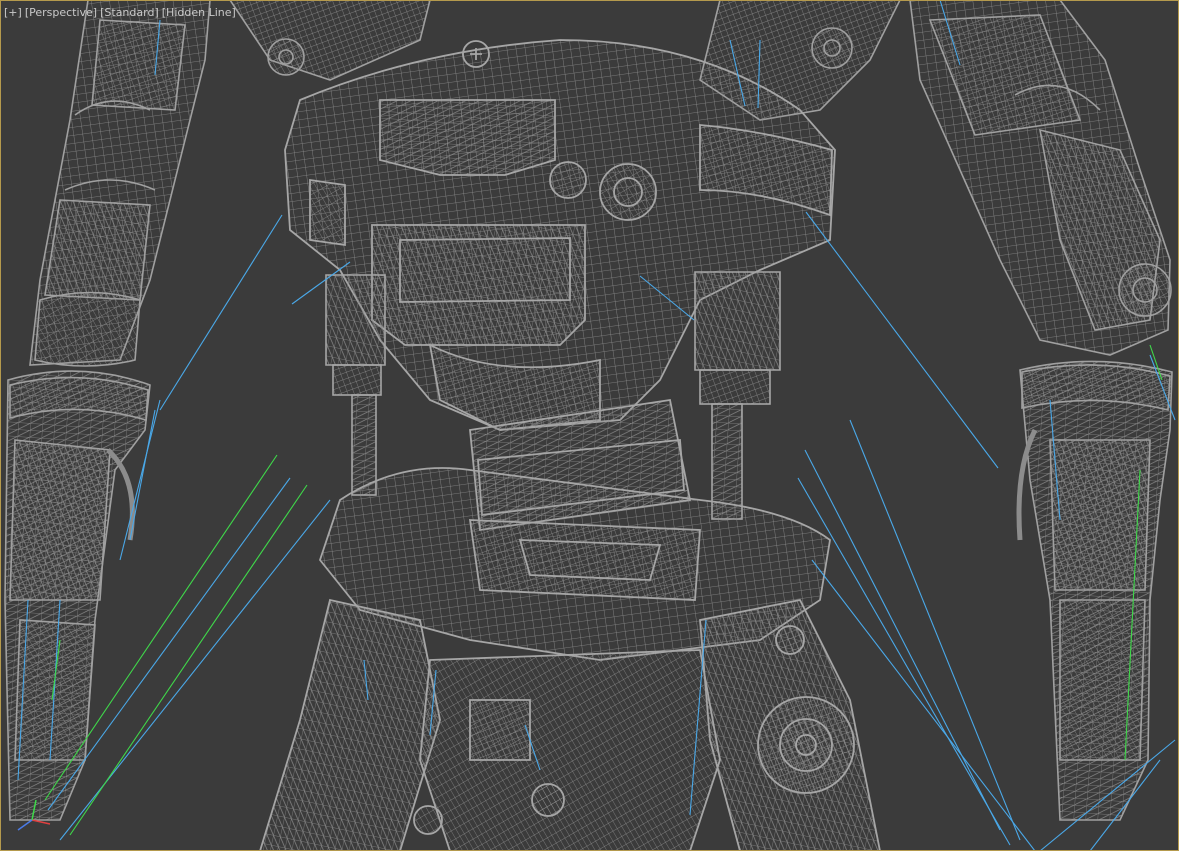 The image size is (1179, 851). What do you see at coordinates (1040, 178) in the screenshot?
I see `right-arm` at bounding box center [1040, 178].